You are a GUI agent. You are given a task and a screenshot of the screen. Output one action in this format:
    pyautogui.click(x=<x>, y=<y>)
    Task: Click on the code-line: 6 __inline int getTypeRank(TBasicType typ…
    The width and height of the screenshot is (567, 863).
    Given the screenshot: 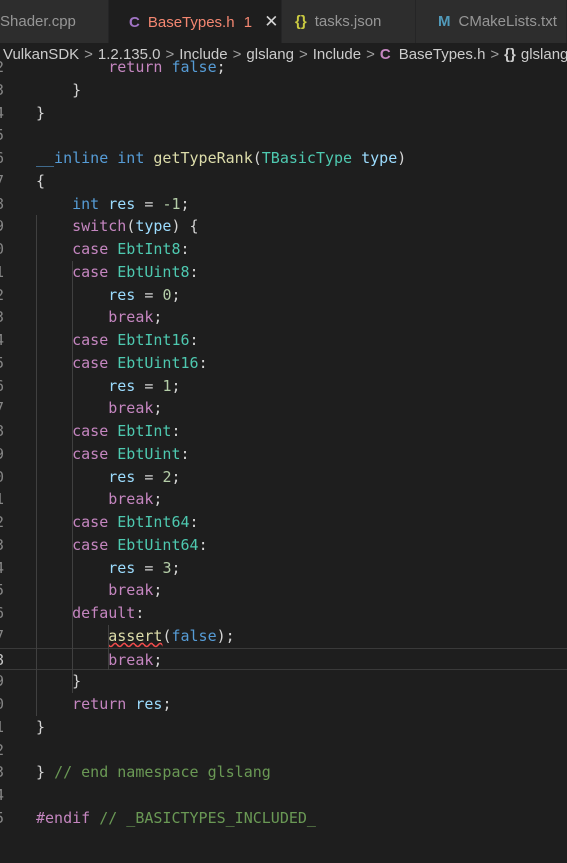 What is the action you would take?
    pyautogui.click(x=283, y=158)
    